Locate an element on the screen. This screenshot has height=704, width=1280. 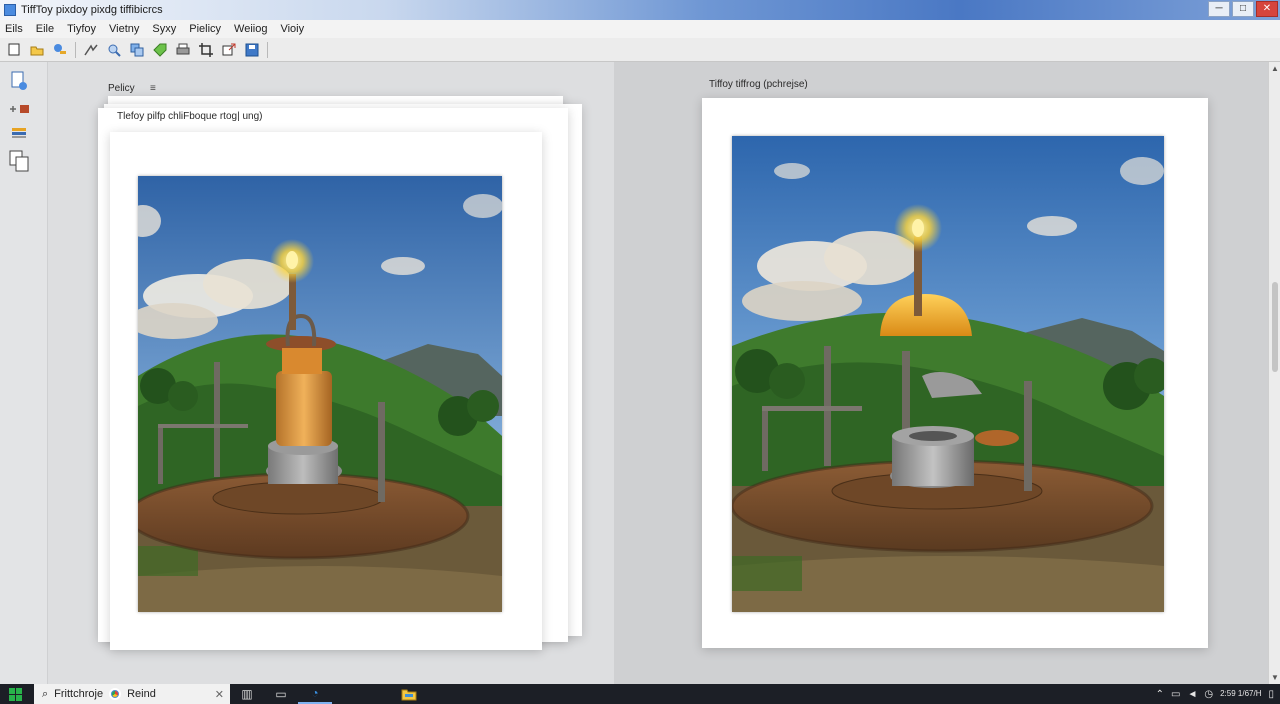
pin-icon: ≡ is located at coordinates (153, 88).